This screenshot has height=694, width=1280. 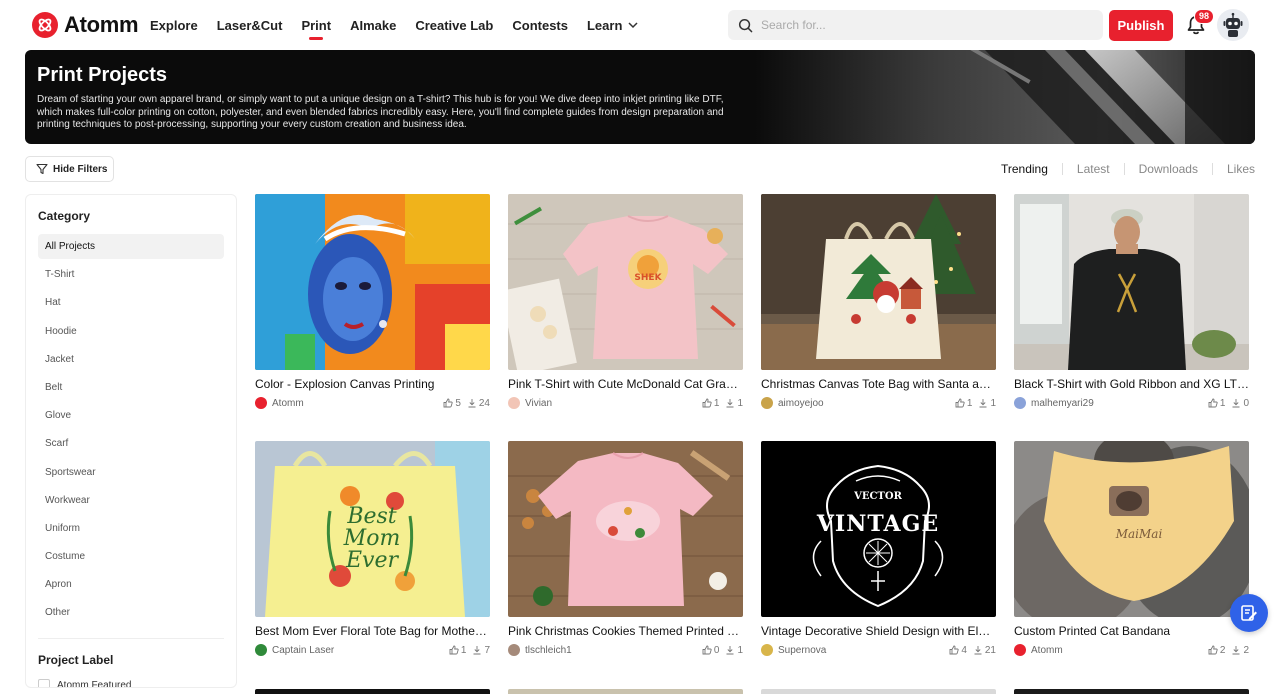 What do you see at coordinates (131, 443) in the screenshot?
I see `category-scarf: Scarf` at bounding box center [131, 443].